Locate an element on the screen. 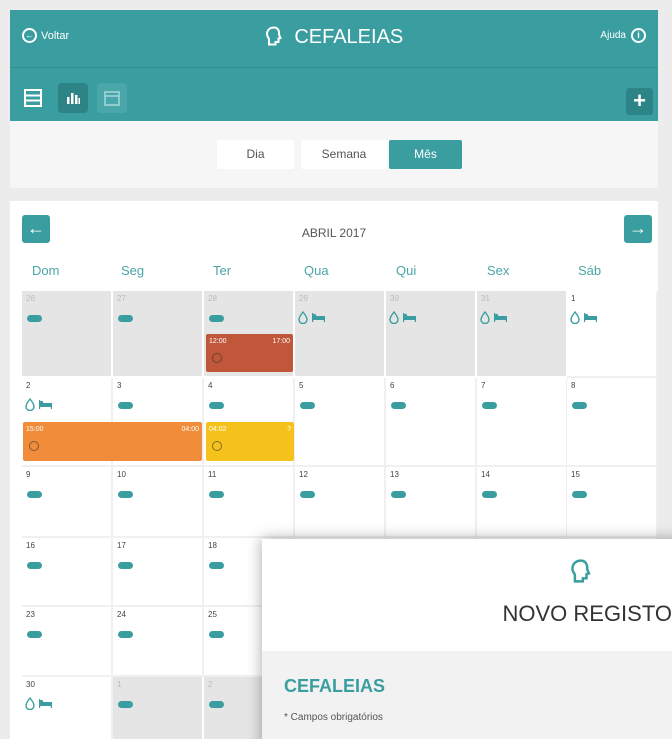 The image size is (672, 739). day-number: 10 is located at coordinates (121, 474).